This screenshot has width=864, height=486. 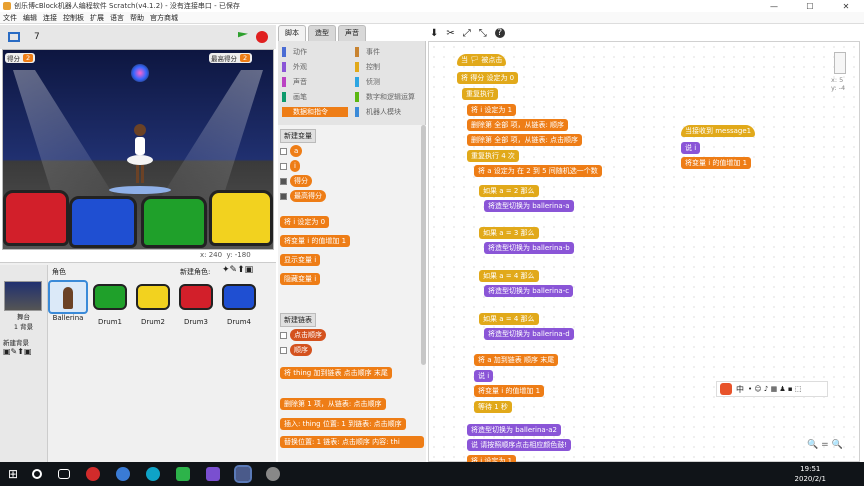 What do you see at coordinates (322, 33) in the screenshot?
I see `tab-costumes: 造型` at bounding box center [322, 33].